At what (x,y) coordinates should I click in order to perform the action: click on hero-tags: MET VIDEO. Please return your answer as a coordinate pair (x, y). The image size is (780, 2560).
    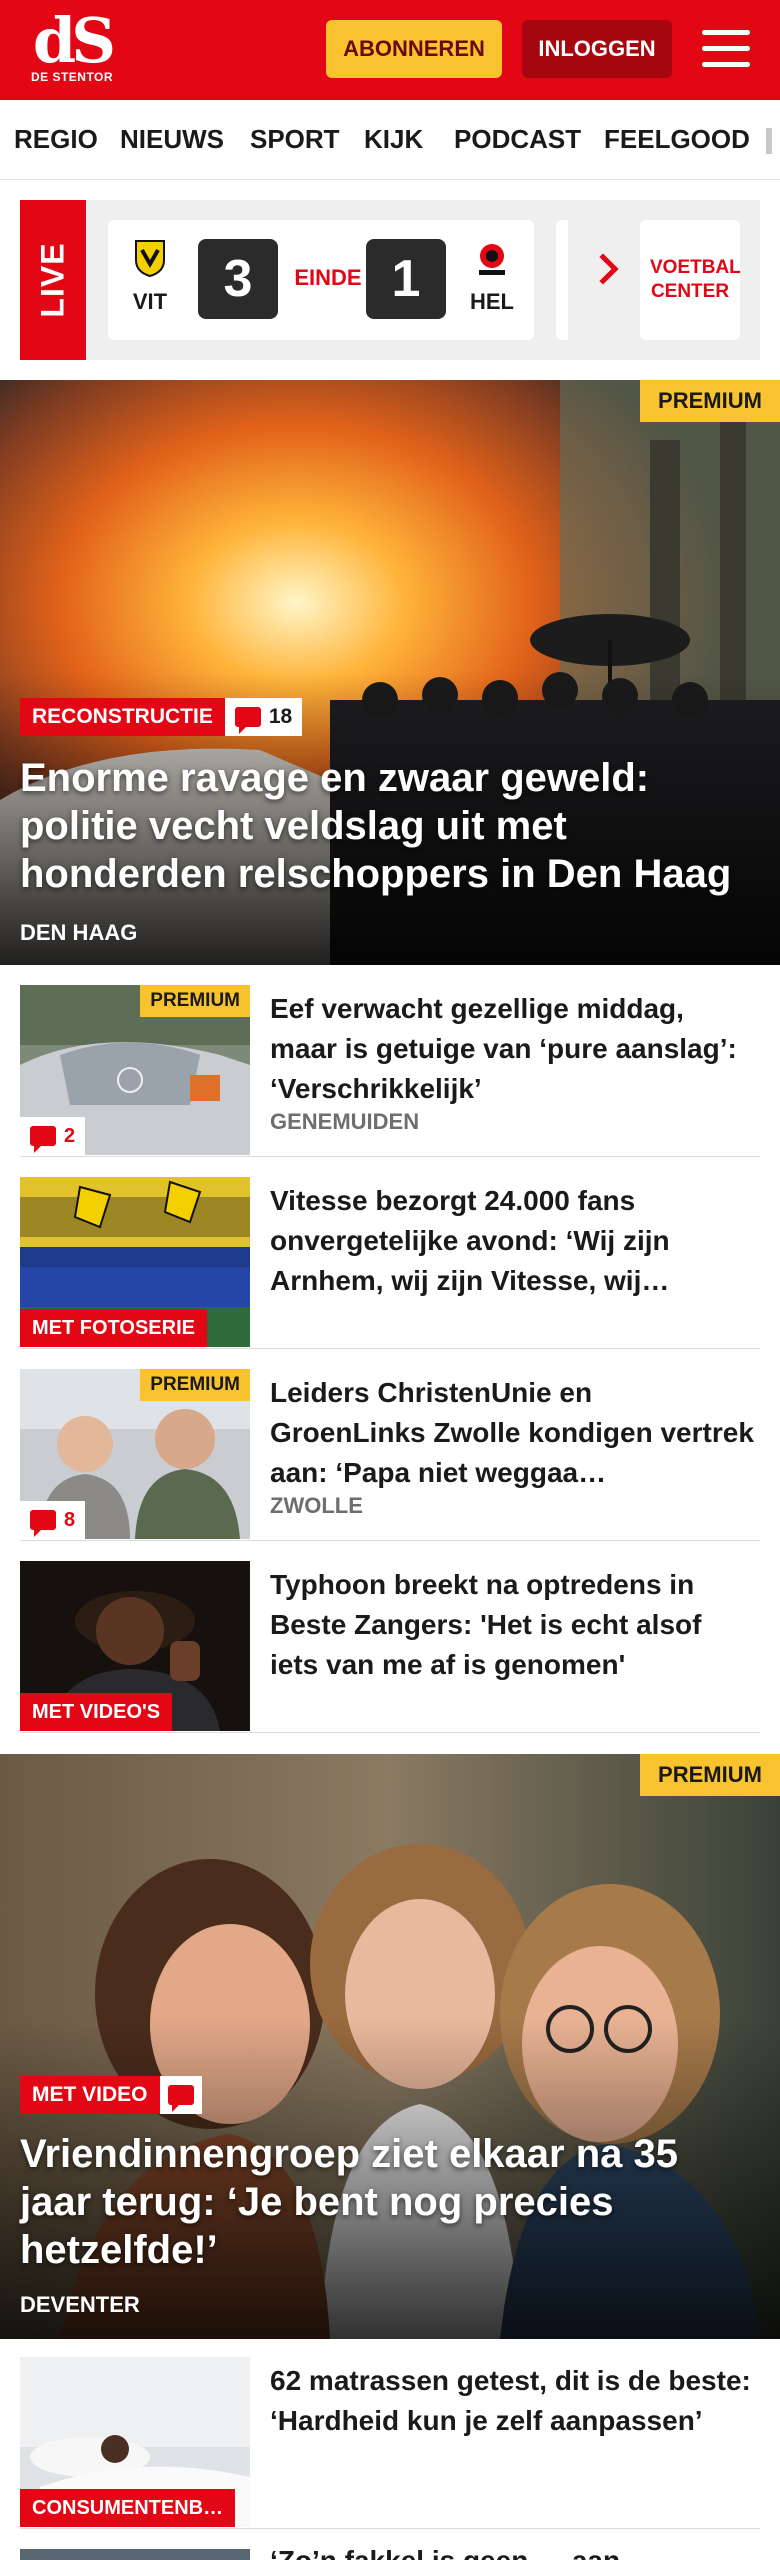
    Looking at the image, I should click on (111, 2095).